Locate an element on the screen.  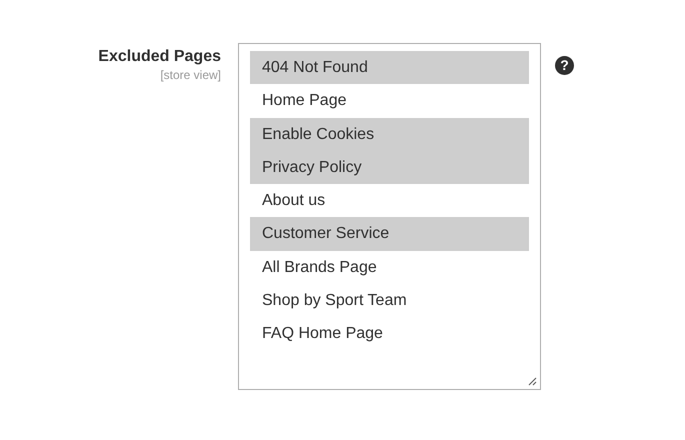
list-option: 404 Not Found is located at coordinates (389, 67).